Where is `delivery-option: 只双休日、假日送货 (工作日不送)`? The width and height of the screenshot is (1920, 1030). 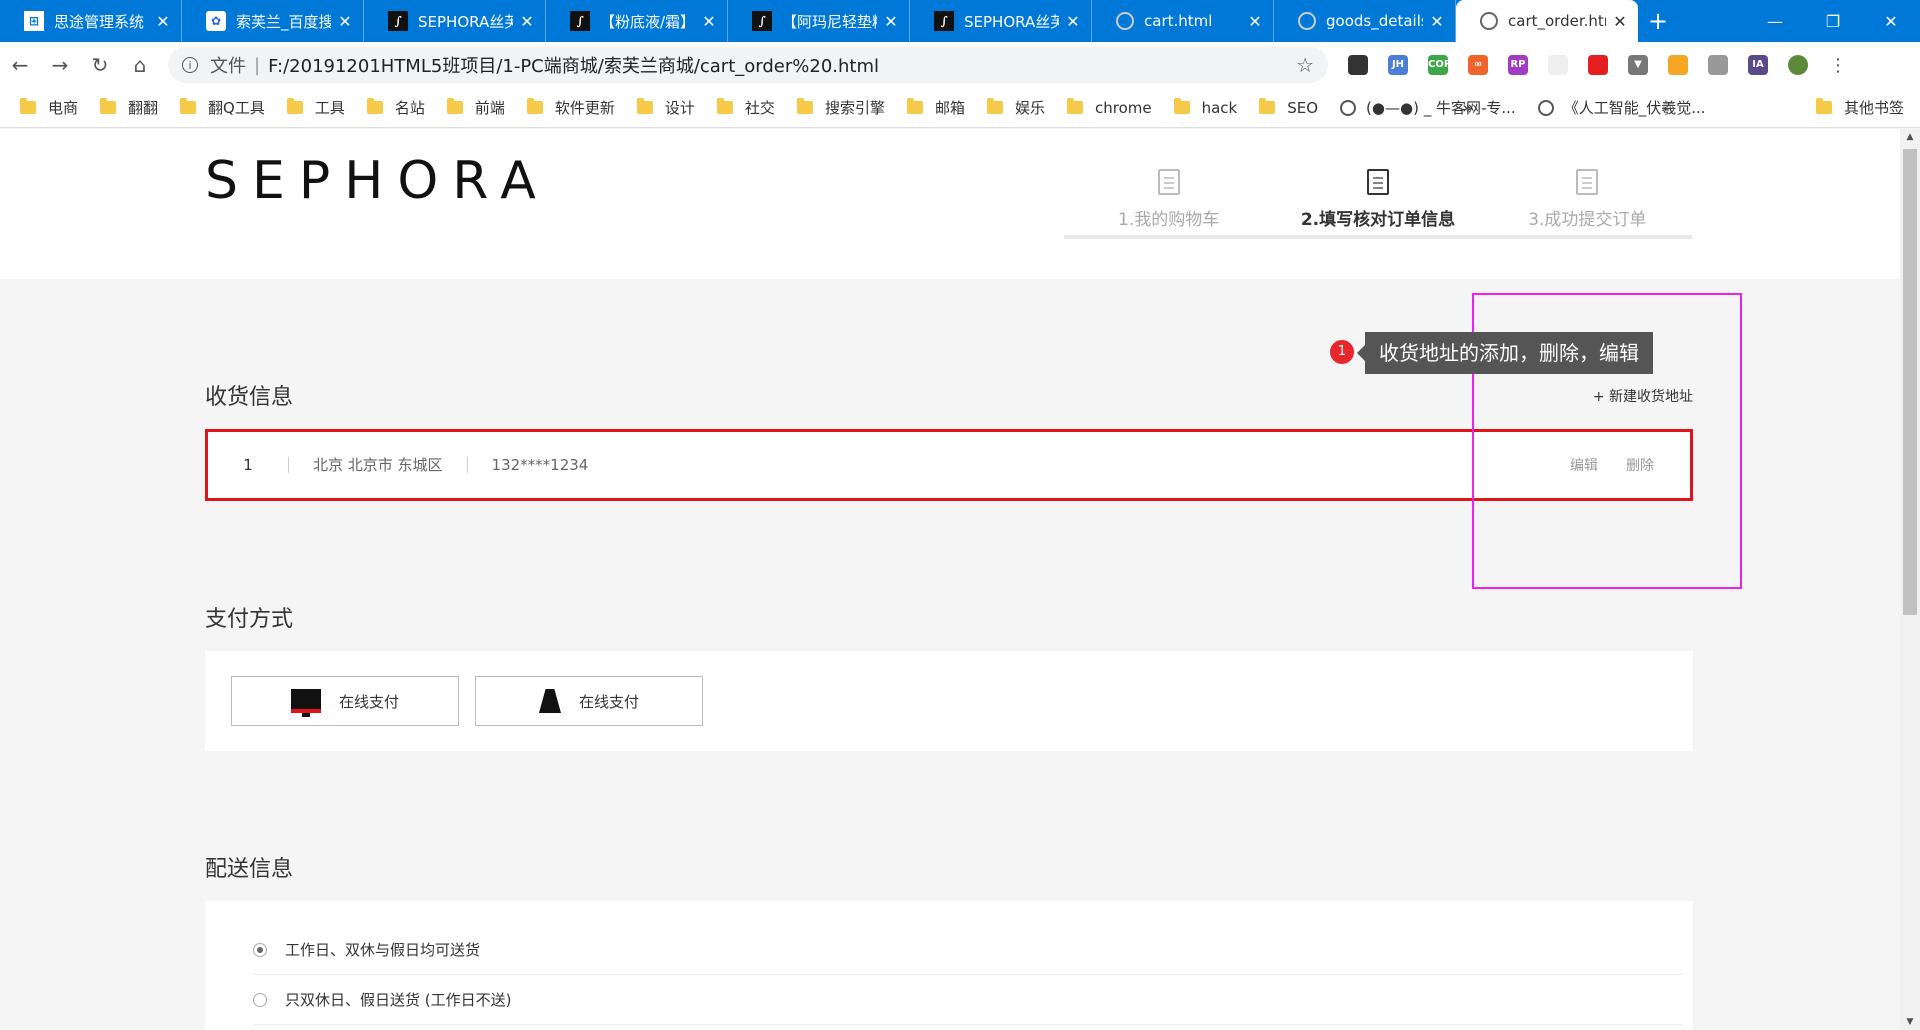
delivery-option: 只双休日、假日送货 (工作日不送) is located at coordinates (968, 1000).